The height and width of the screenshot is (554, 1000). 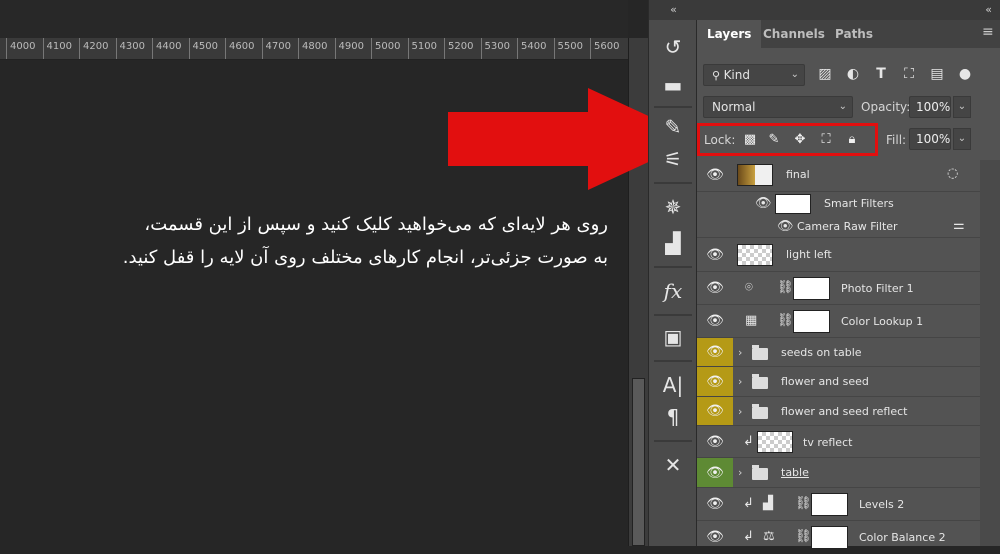 What do you see at coordinates (673, 417) in the screenshot?
I see `paragraph-icon: ¶` at bounding box center [673, 417].